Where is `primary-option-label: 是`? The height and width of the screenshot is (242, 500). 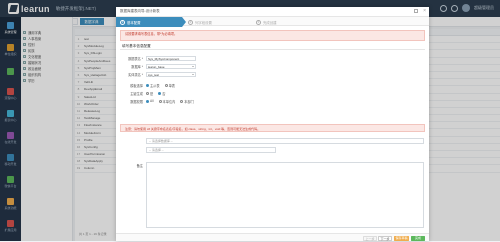
primary-option-label: 是 is located at coordinates (152, 93).